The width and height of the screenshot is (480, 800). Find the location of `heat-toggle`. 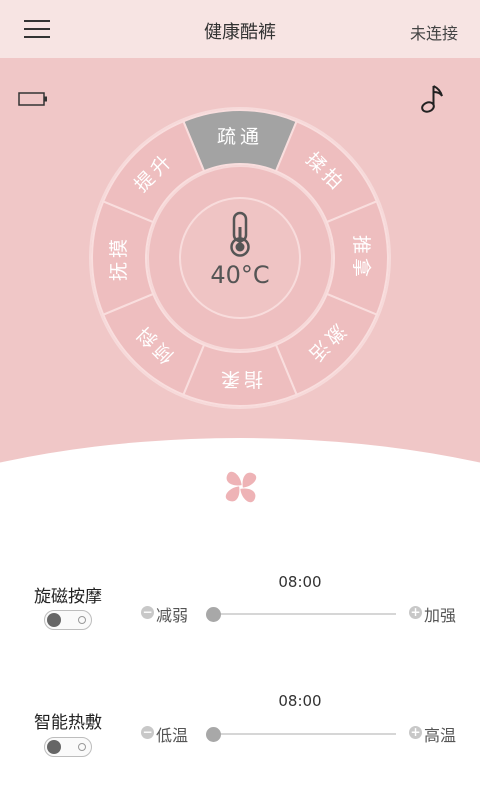

heat-toggle is located at coordinates (68, 747).